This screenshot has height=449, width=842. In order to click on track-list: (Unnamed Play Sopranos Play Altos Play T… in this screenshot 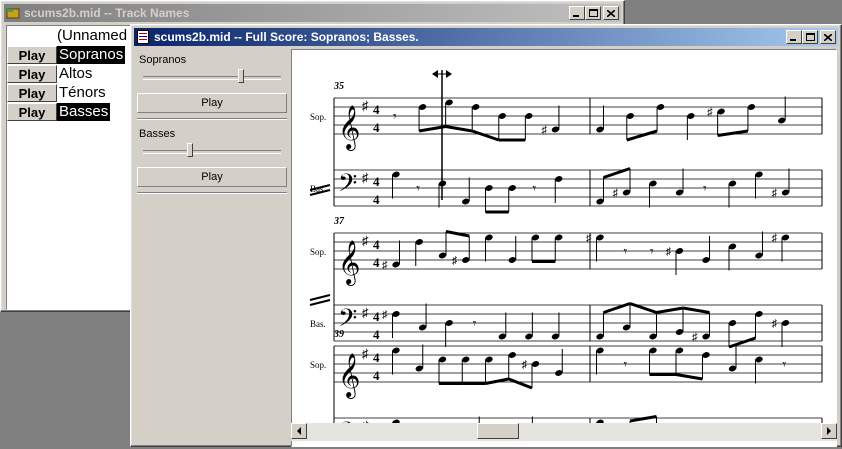, I will do `click(70, 167)`.